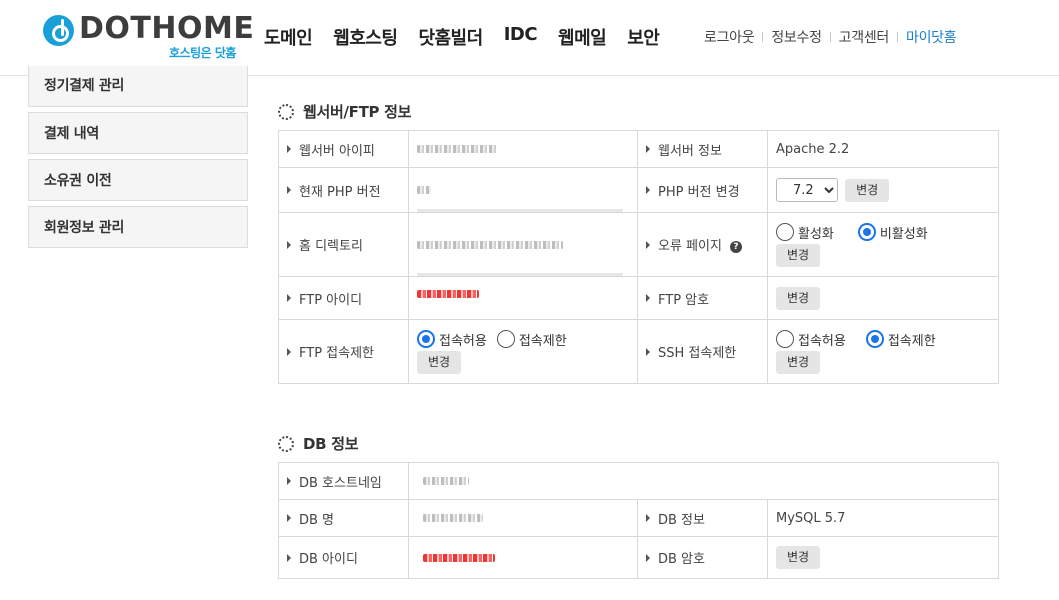  I want to click on sidebar-item-ownership-transfer: 소유권 이전, so click(138, 180).